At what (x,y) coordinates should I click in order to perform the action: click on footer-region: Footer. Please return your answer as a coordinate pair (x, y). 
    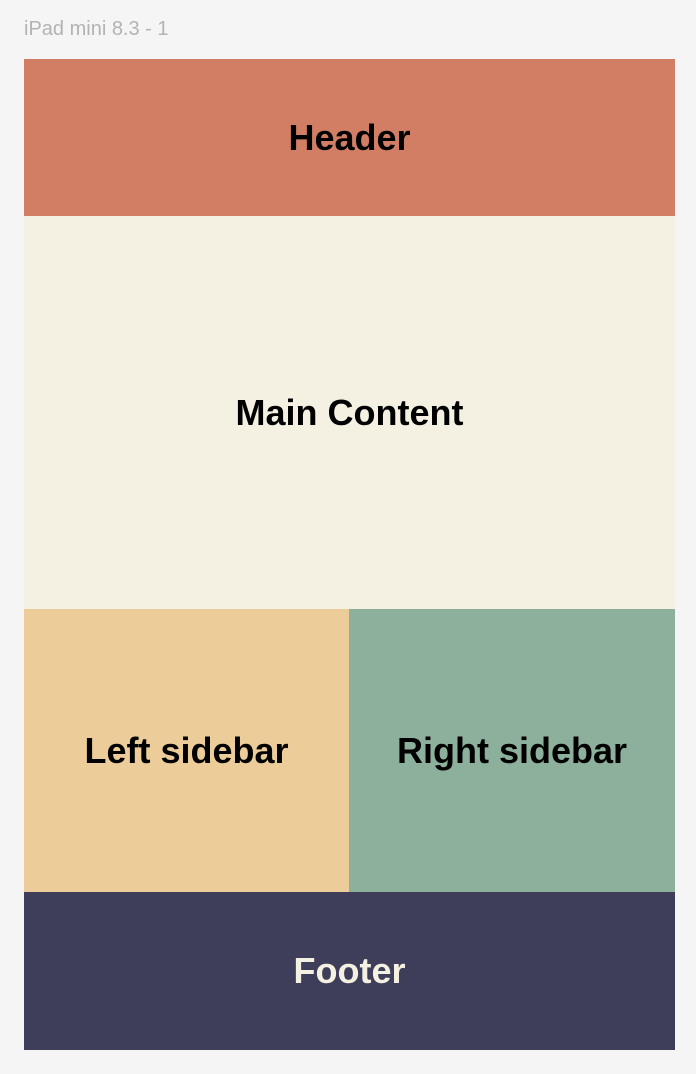
    Looking at the image, I should click on (349, 971).